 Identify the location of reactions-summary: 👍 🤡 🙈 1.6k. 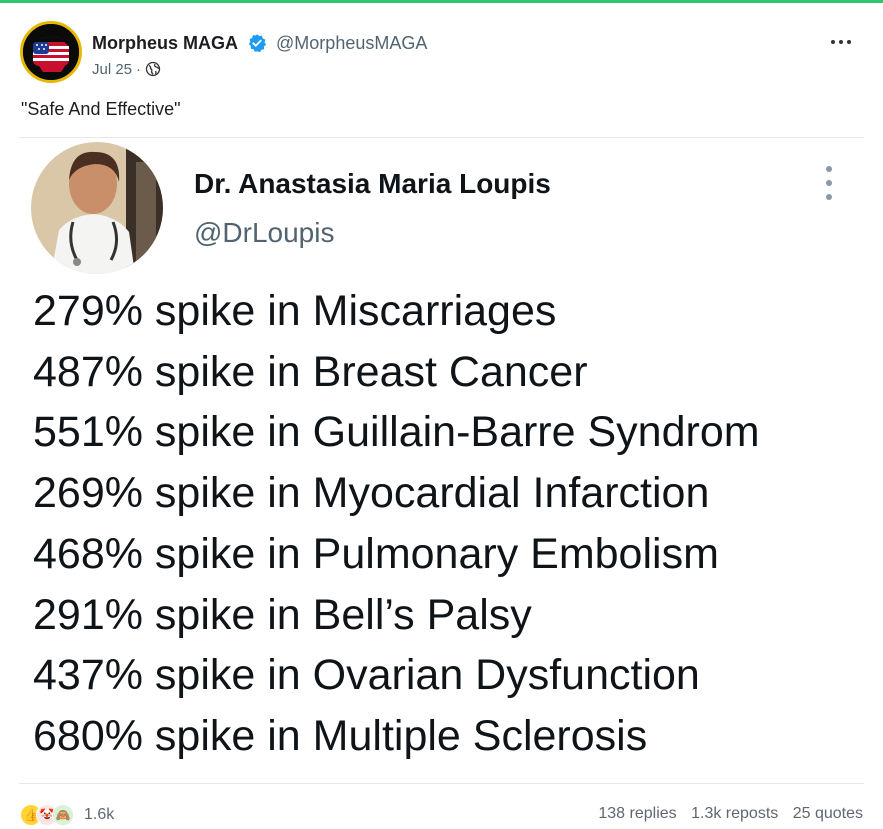
(67, 815).